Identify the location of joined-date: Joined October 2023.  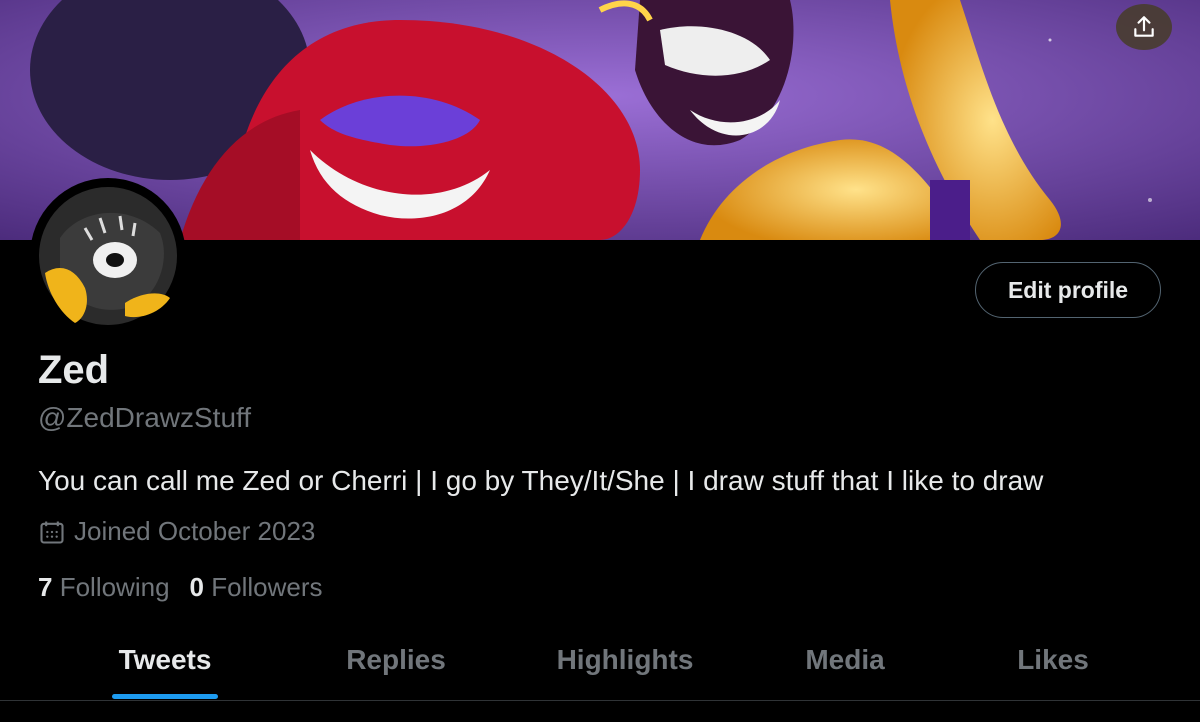
(176, 531).